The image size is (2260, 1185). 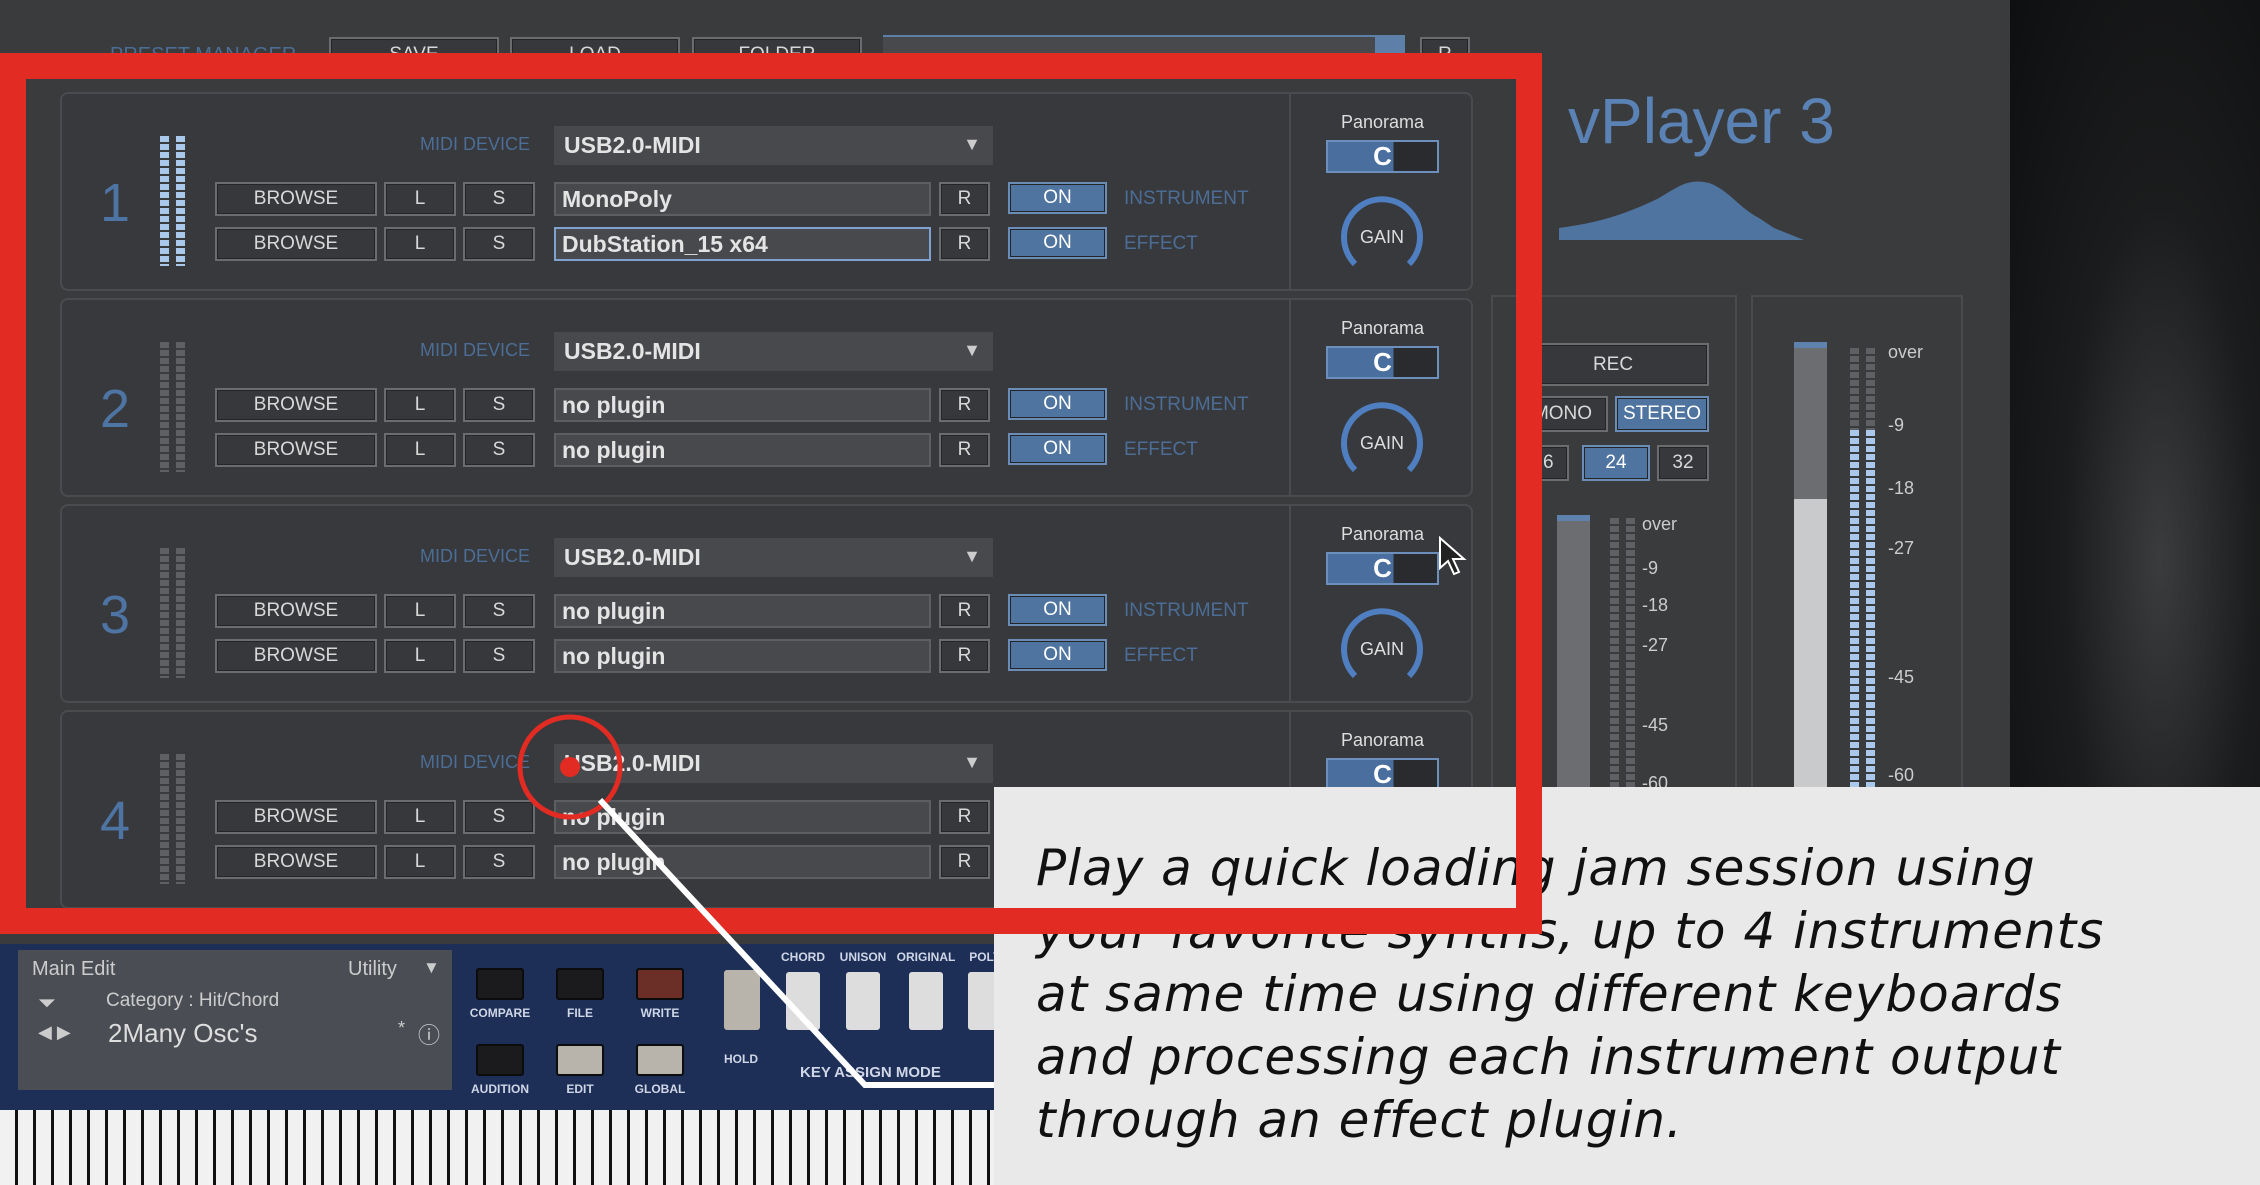 I want to click on bits-16-button: 16, so click(x=1543, y=463).